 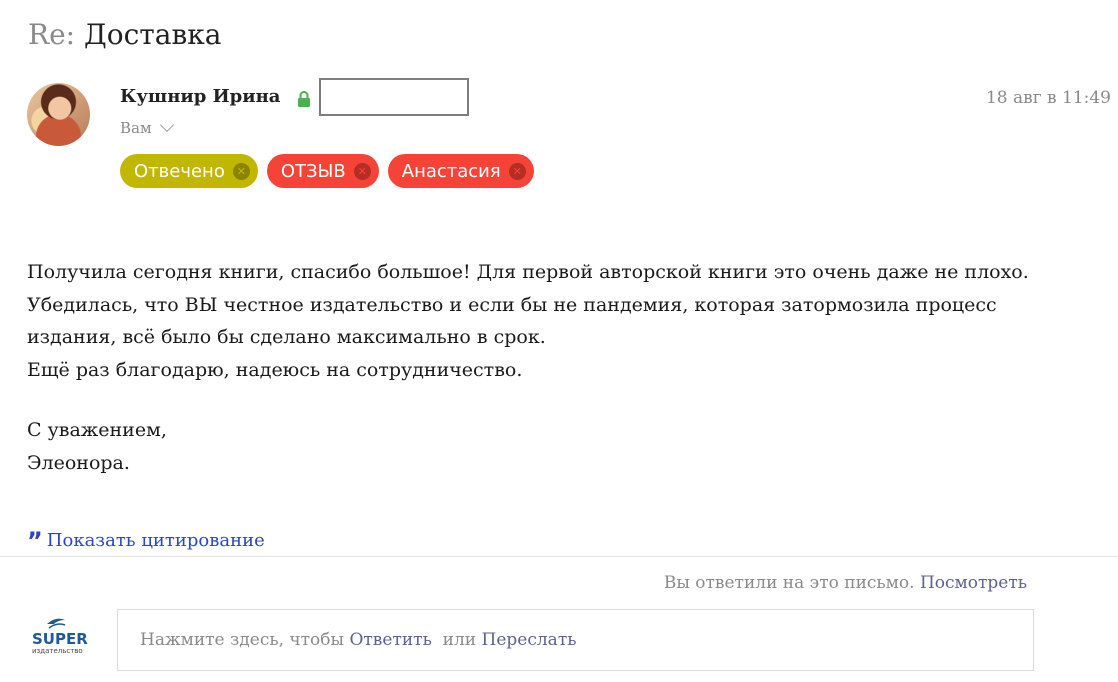 What do you see at coordinates (136, 128) in the screenshot?
I see `recipient-label: Вам` at bounding box center [136, 128].